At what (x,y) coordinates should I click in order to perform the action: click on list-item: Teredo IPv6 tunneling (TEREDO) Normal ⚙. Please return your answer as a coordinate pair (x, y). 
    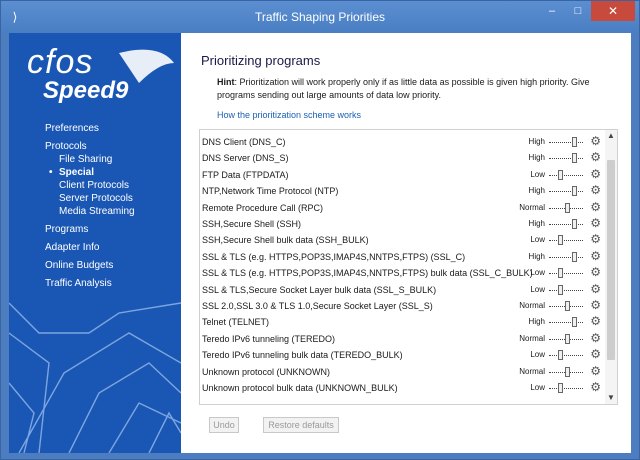
    Looking at the image, I should click on (402, 339).